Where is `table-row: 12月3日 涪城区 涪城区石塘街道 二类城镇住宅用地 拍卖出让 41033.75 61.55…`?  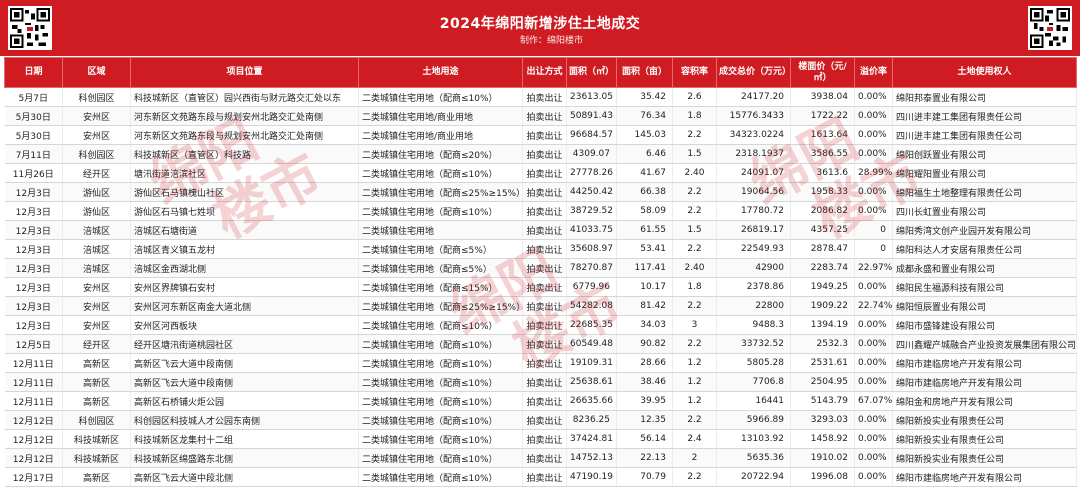 table-row: 12月3日 涪城区 涪城区石塘街道 二类城镇住宅用地 拍卖出让 41033.75 61.55… is located at coordinates (540, 230).